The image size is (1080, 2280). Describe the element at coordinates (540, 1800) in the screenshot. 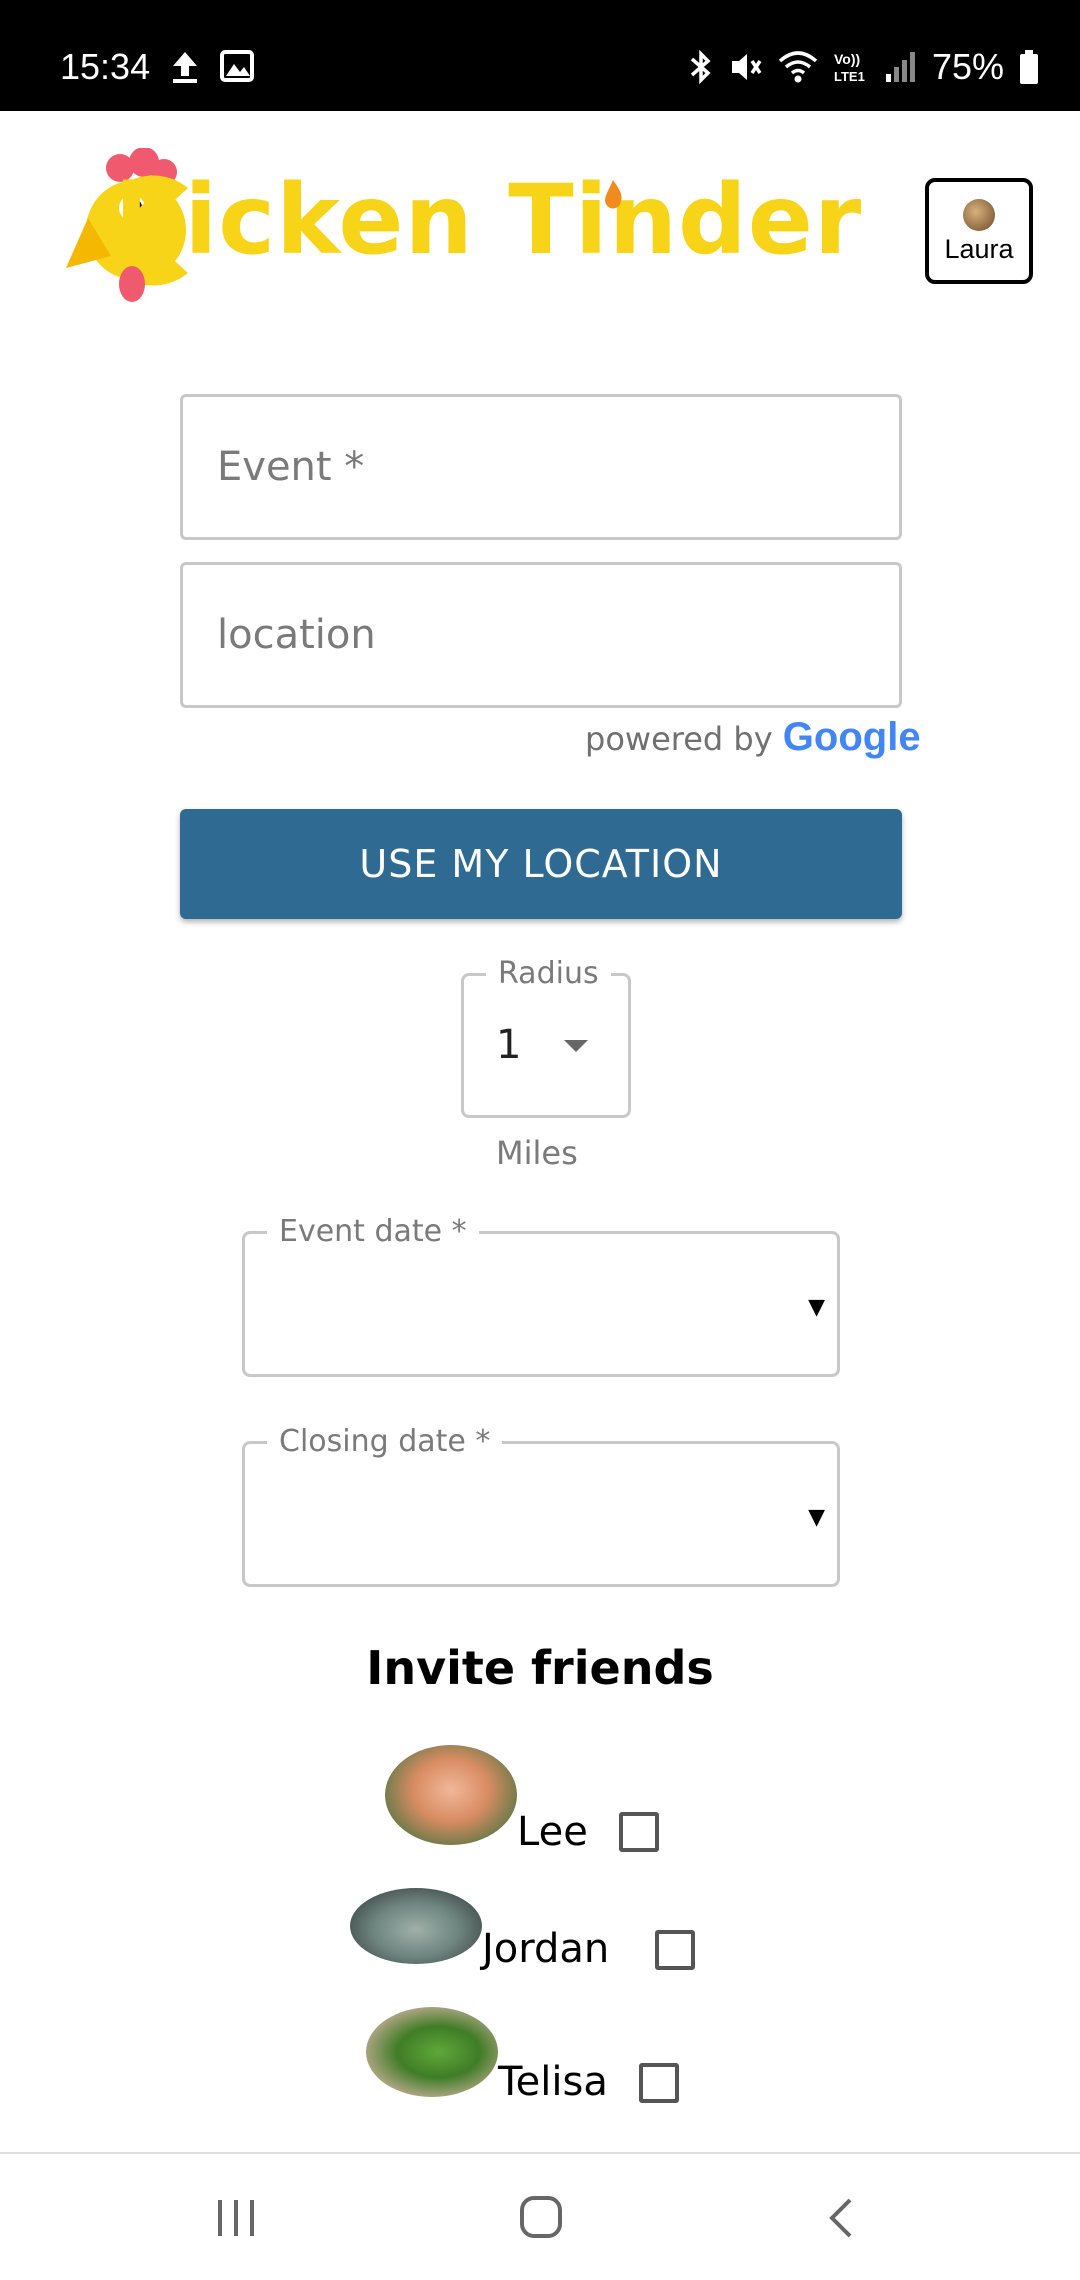

I see `friend-row-lee: Lee` at that location.